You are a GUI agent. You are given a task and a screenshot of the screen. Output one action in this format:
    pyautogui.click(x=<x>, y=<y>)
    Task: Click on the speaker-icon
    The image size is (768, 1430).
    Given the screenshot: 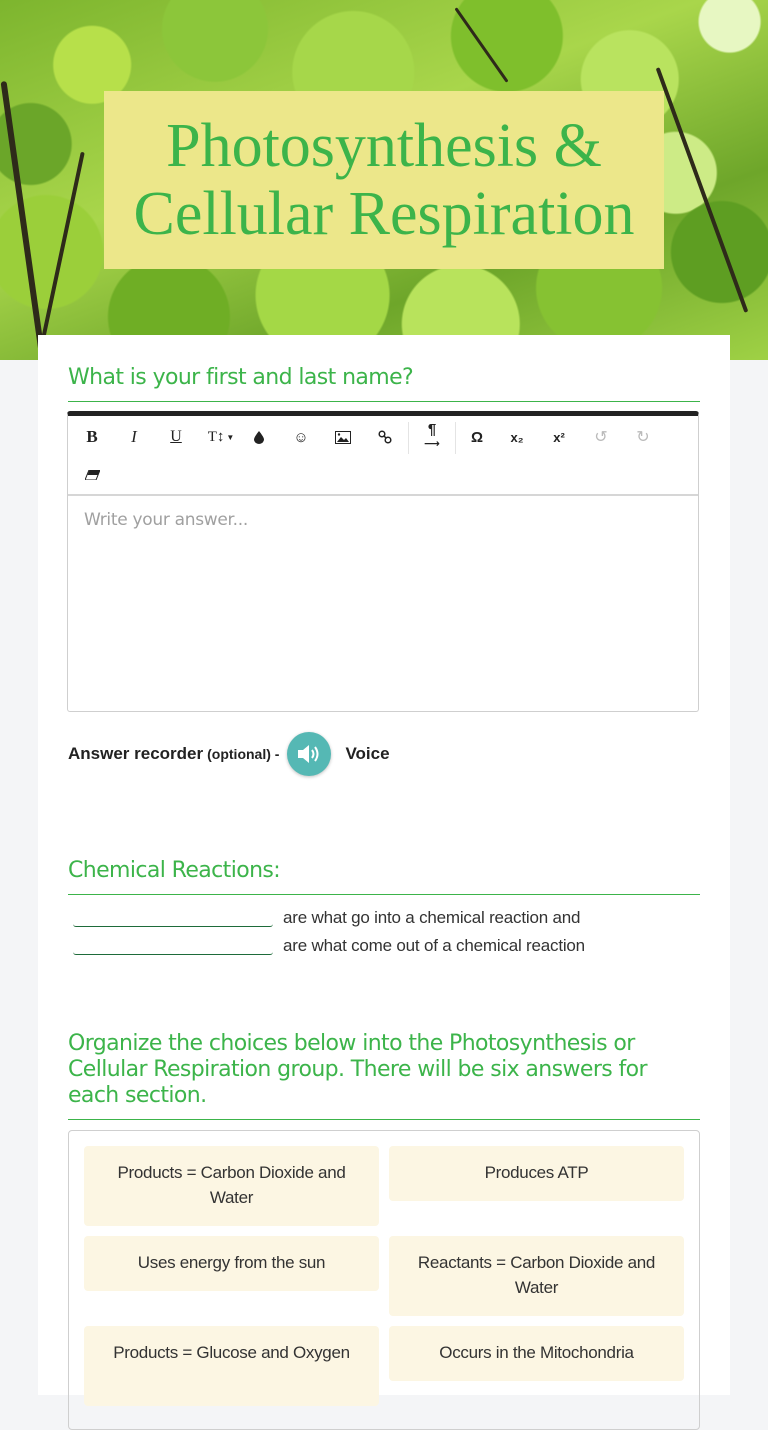 What is the action you would take?
    pyautogui.click(x=308, y=754)
    